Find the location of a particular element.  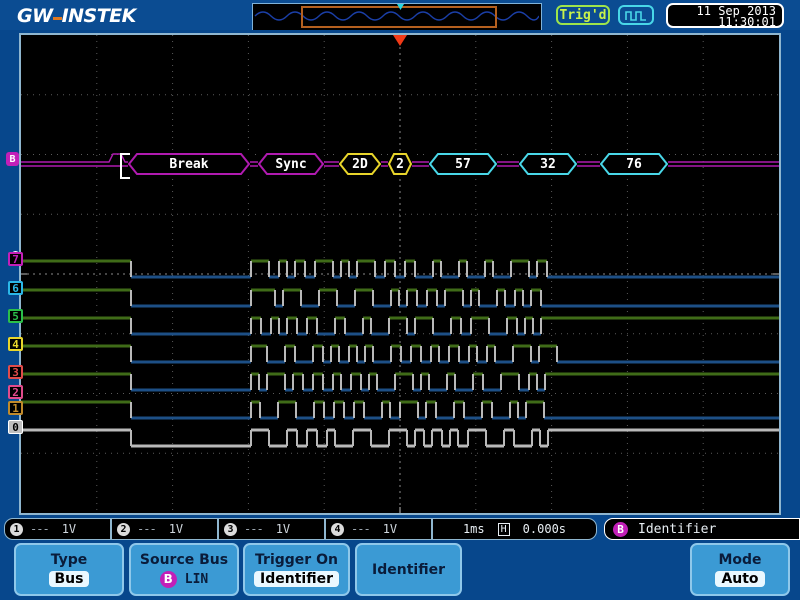

preview-zoom-window is located at coordinates (399, 17).